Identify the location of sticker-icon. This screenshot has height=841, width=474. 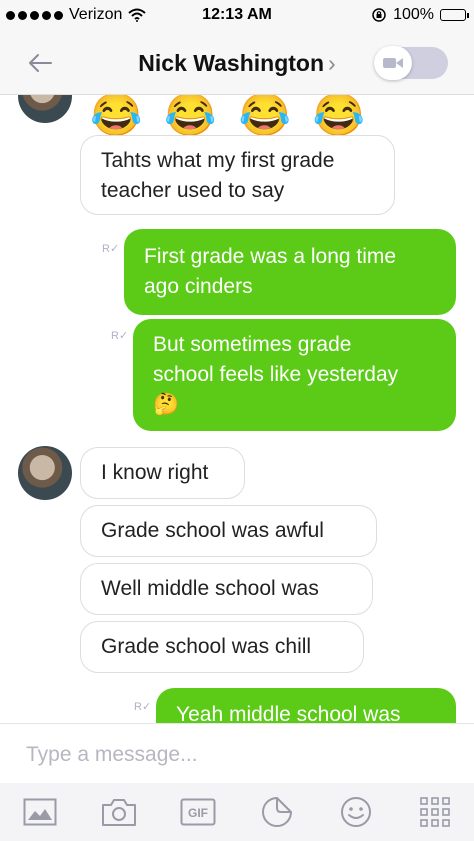
(276, 812).